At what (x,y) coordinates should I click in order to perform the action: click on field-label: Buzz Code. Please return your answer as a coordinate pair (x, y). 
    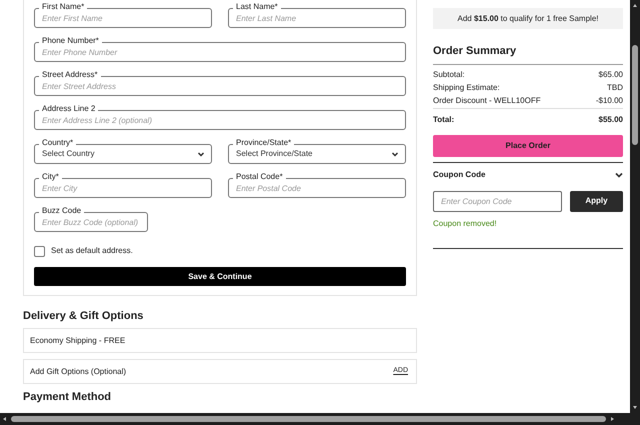
    Looking at the image, I should click on (61, 211).